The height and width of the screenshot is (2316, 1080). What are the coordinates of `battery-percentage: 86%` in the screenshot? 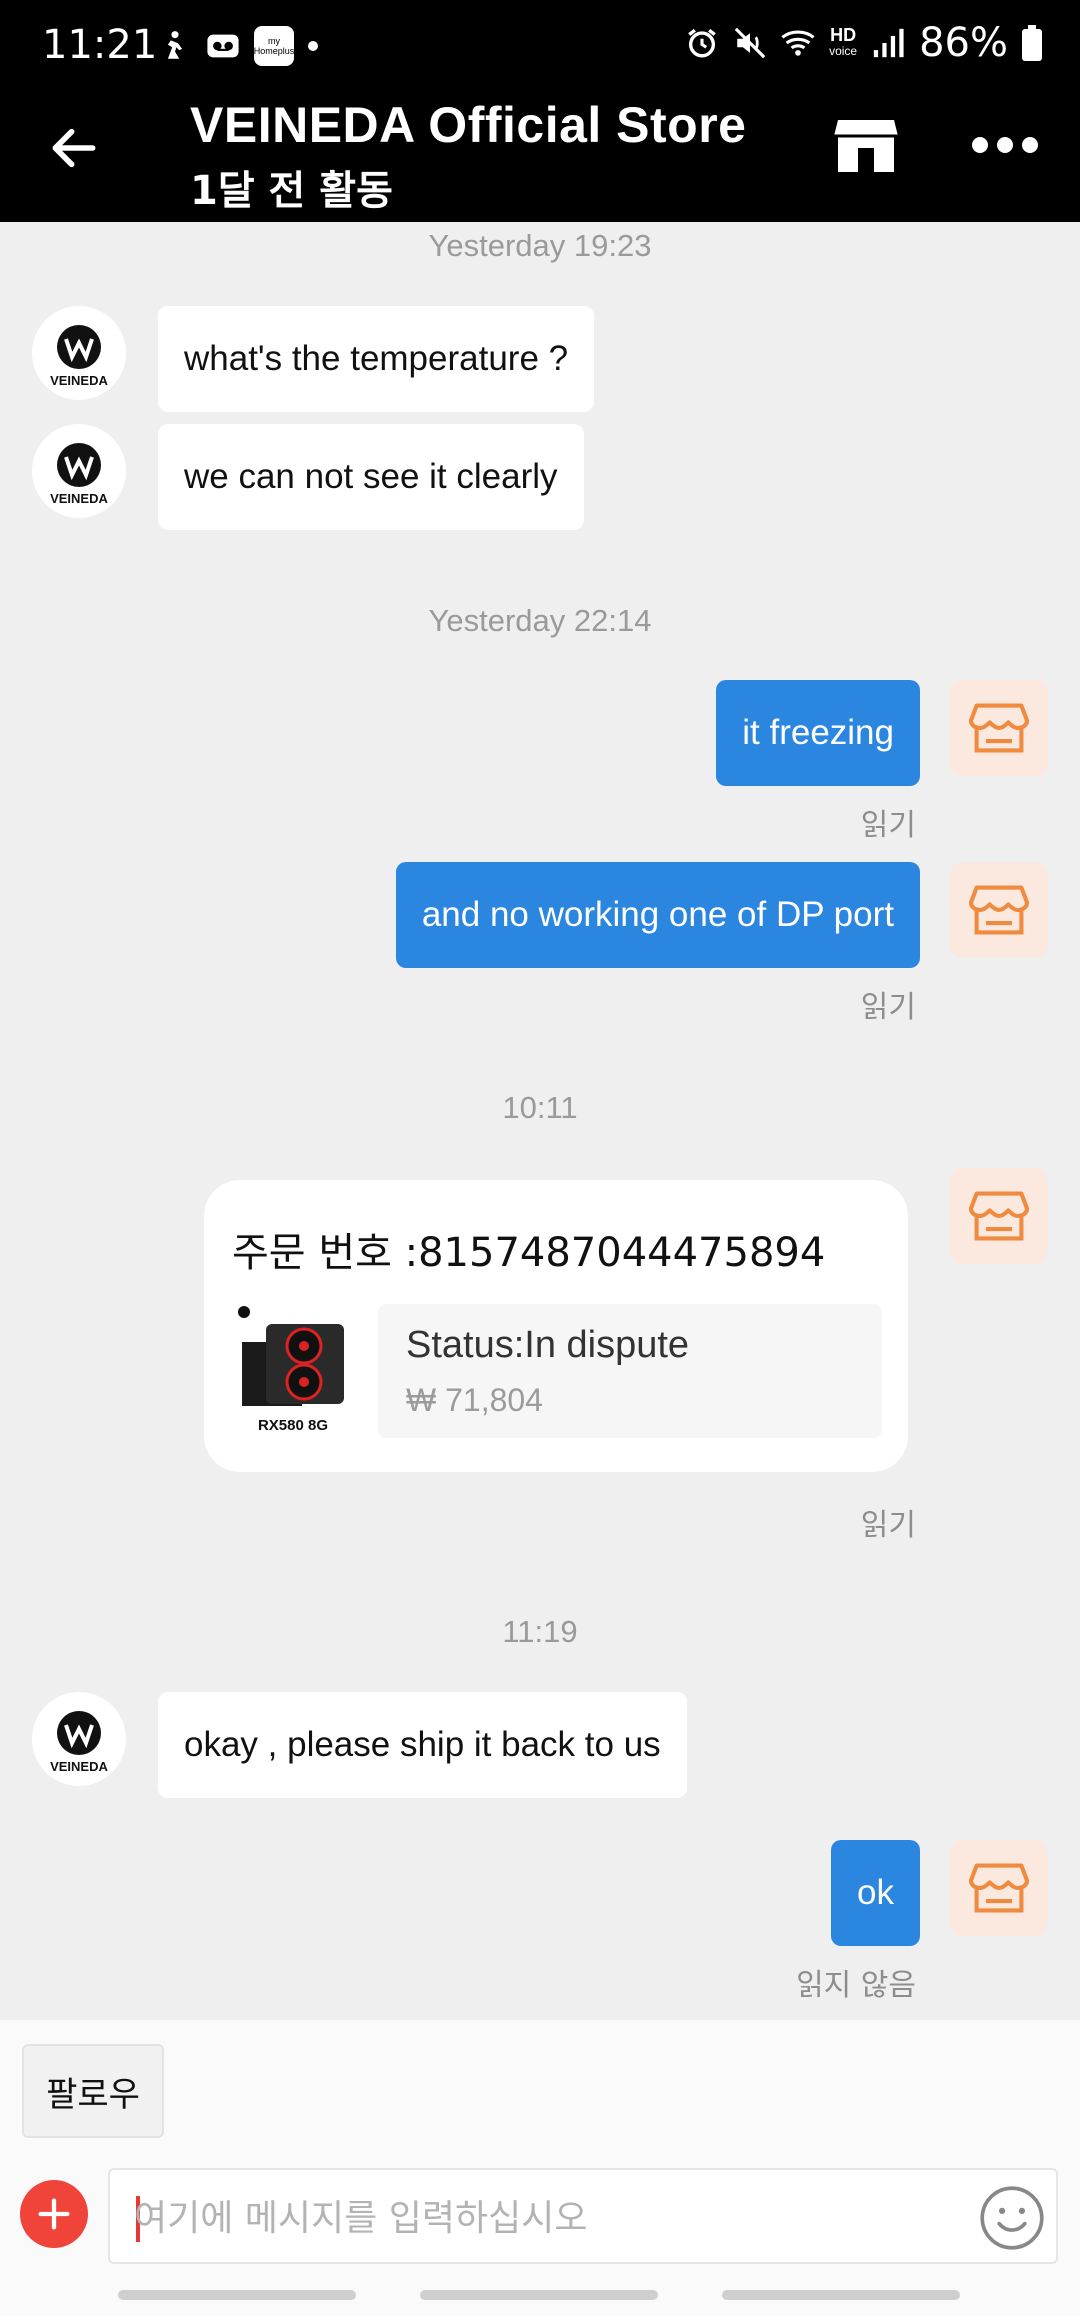 It's located at (963, 43).